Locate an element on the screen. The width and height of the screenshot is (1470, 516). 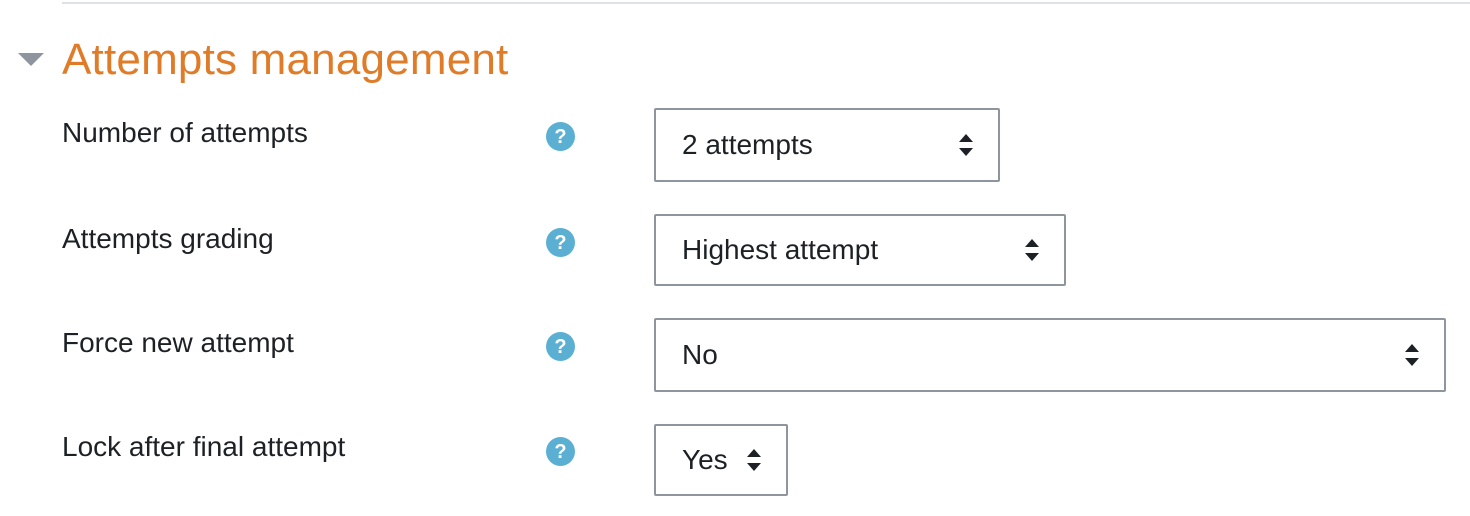
section-header-attempts-management: Attempts management is located at coordinates (263, 60).